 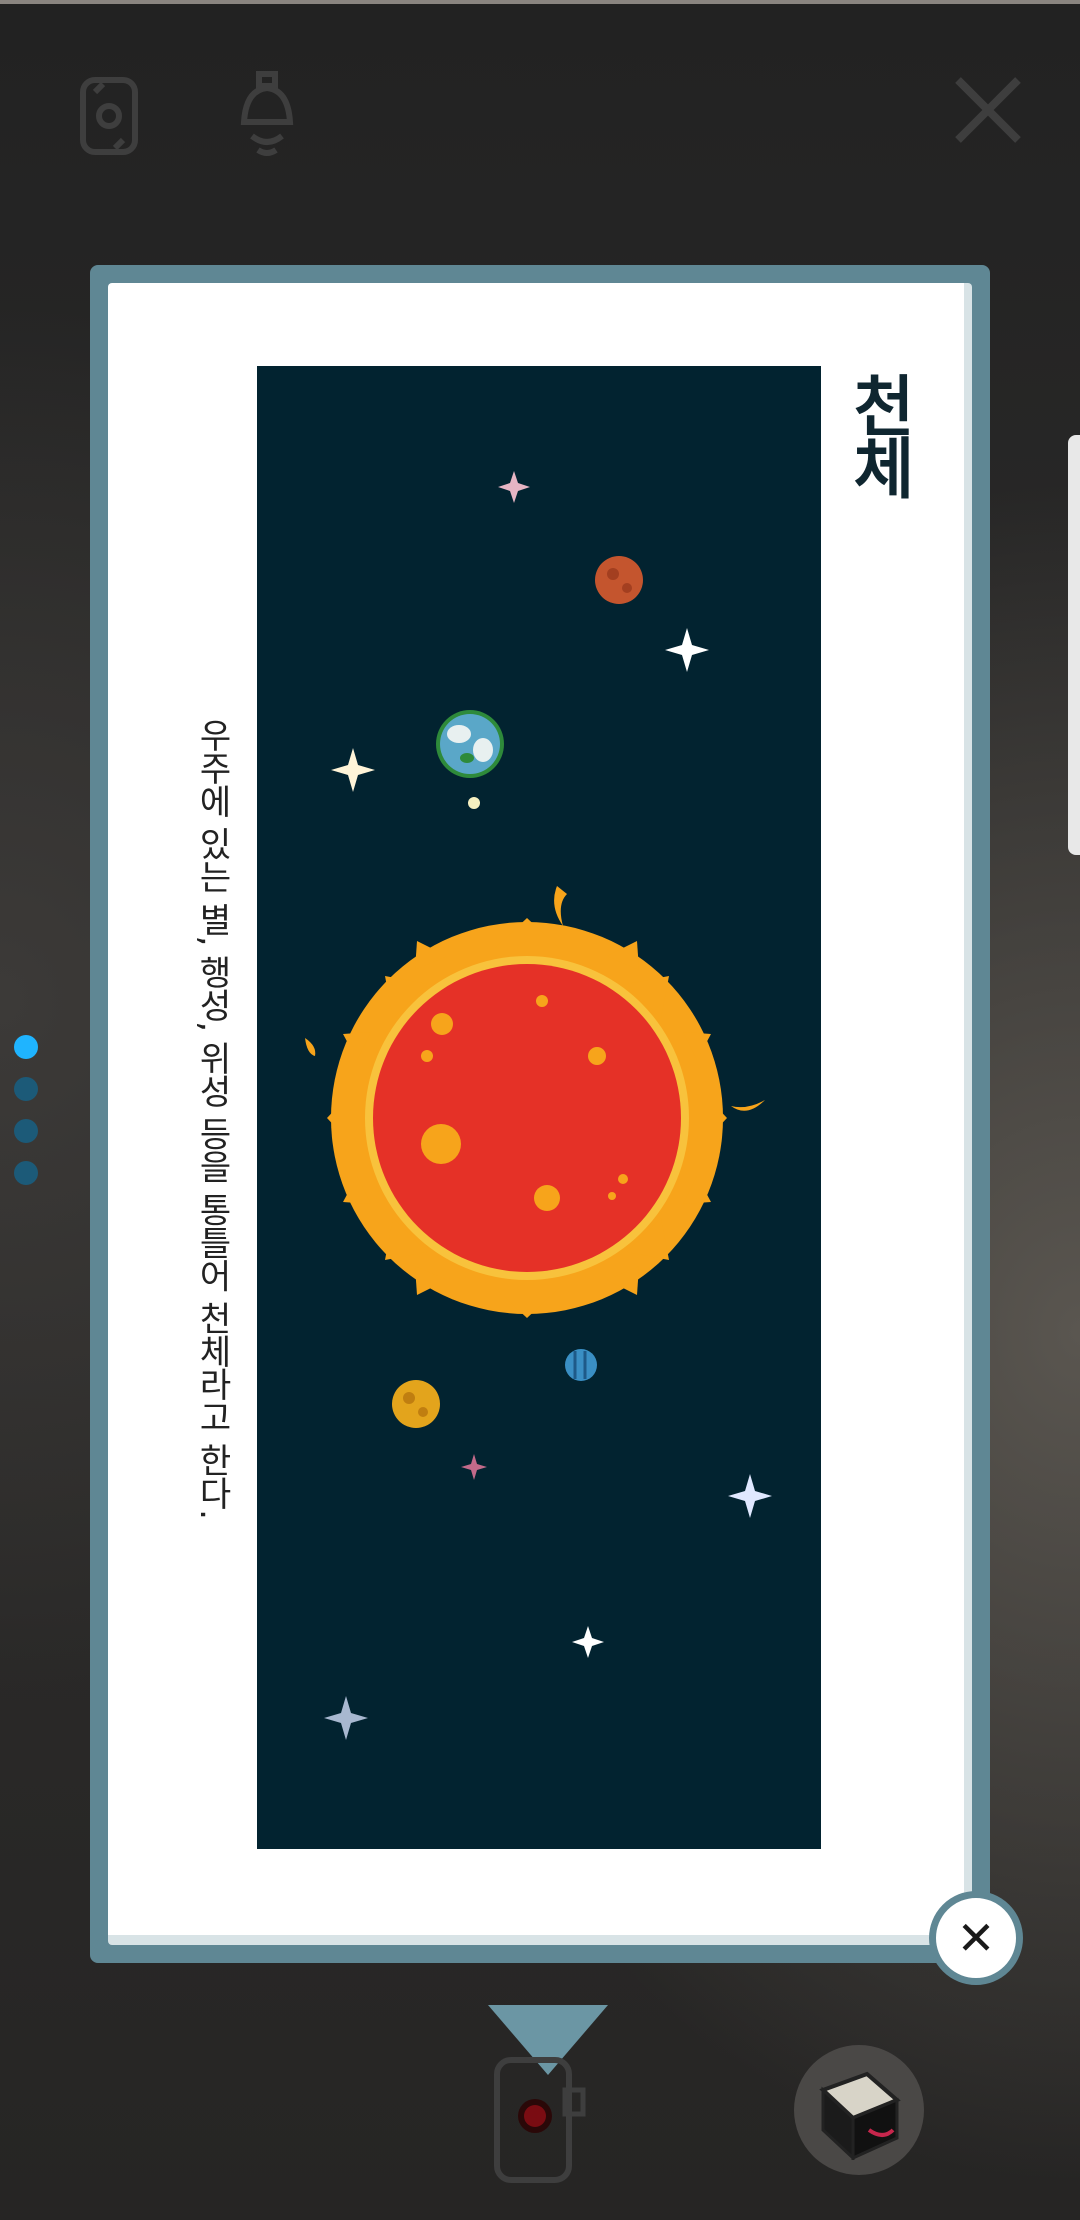 I want to click on page-indicator, so click(x=26, y=1119).